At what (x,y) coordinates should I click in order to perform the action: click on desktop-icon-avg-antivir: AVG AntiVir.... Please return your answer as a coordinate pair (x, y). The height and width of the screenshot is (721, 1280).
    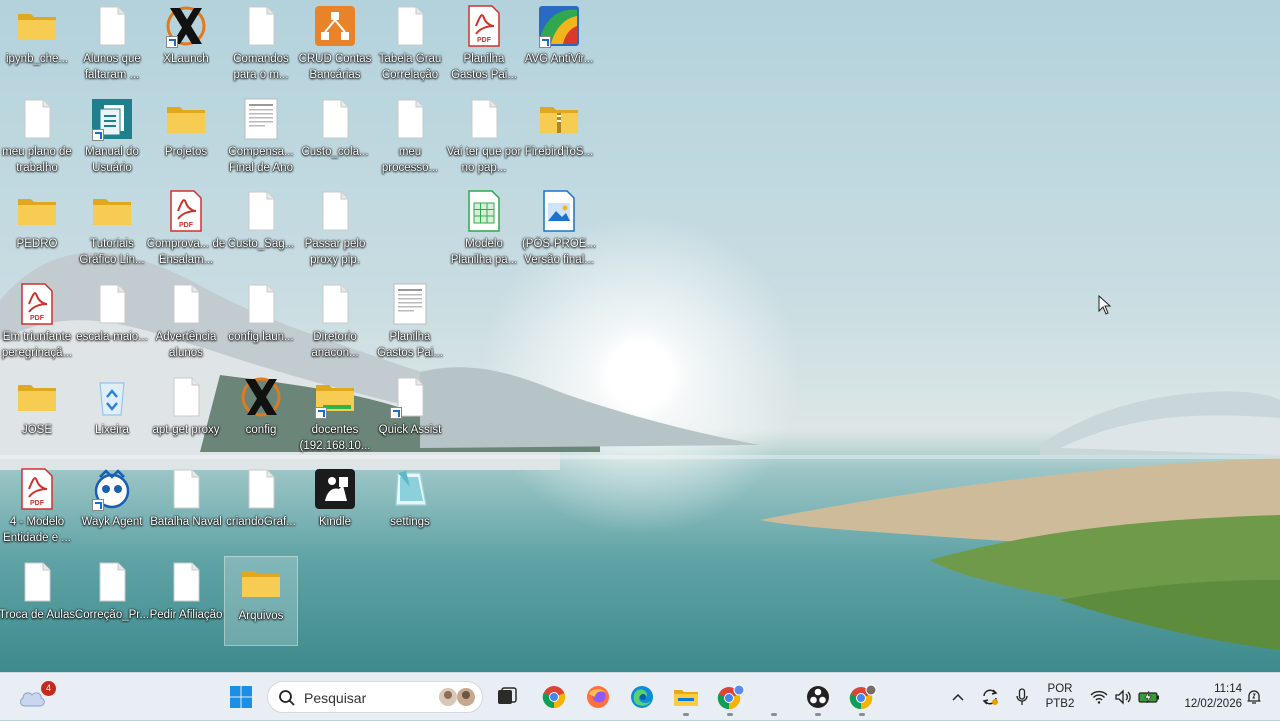
    Looking at the image, I should click on (559, 45).